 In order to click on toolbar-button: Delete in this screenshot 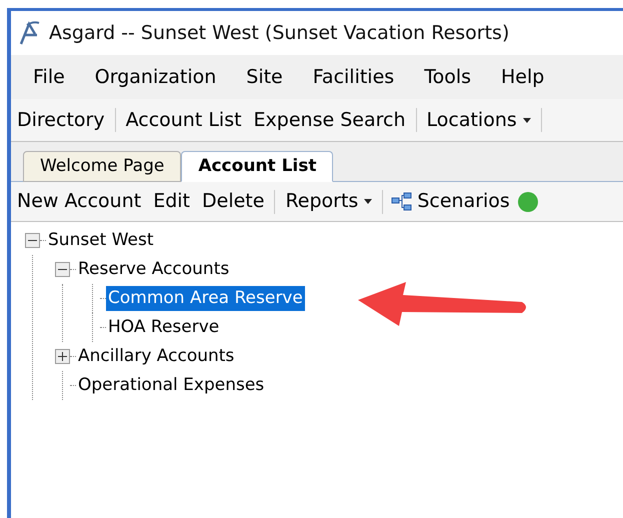, I will do `click(233, 201)`.